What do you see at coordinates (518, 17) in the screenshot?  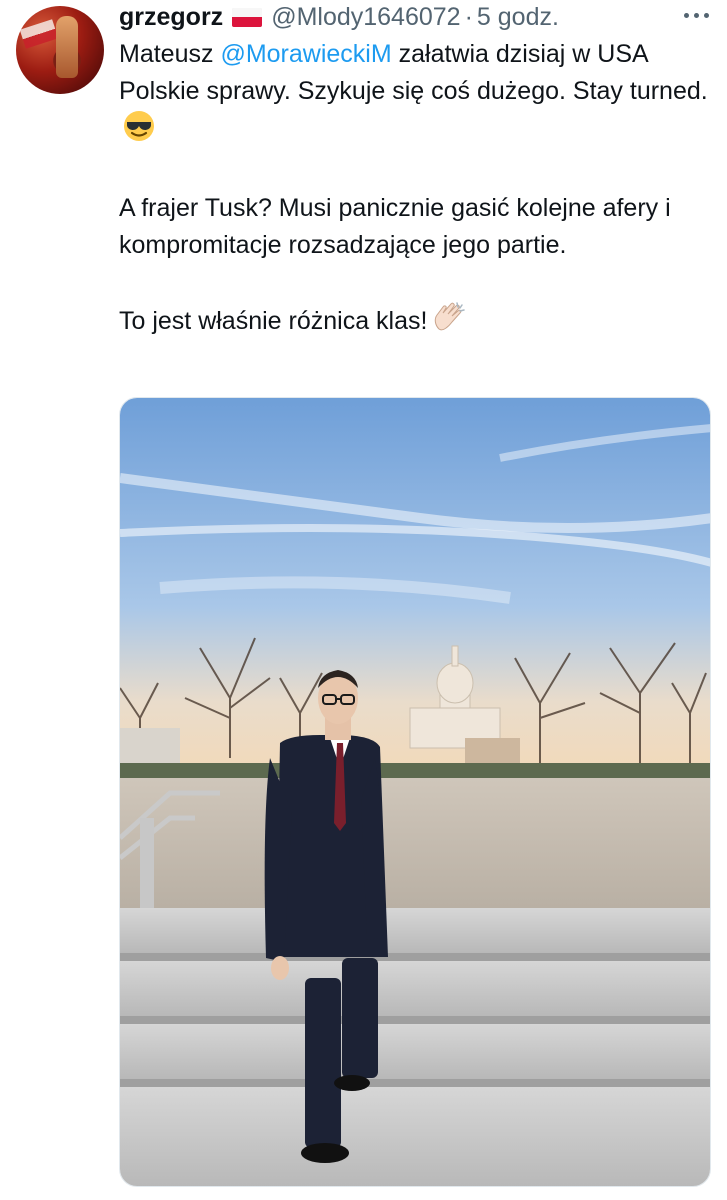 I see `tweet-timestamp: 5 godz.` at bounding box center [518, 17].